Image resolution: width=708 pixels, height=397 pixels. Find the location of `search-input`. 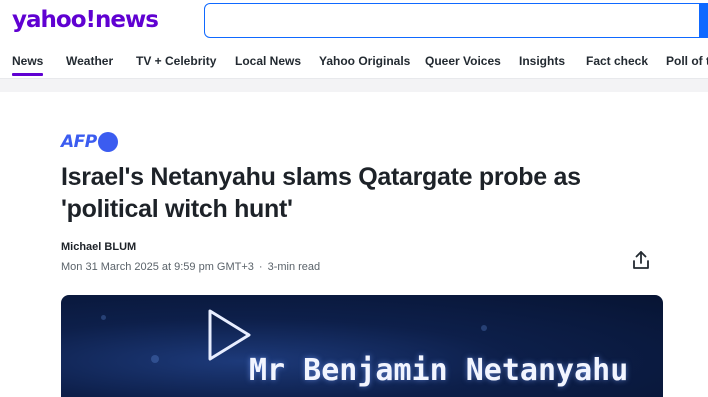

search-input is located at coordinates (444, 20).